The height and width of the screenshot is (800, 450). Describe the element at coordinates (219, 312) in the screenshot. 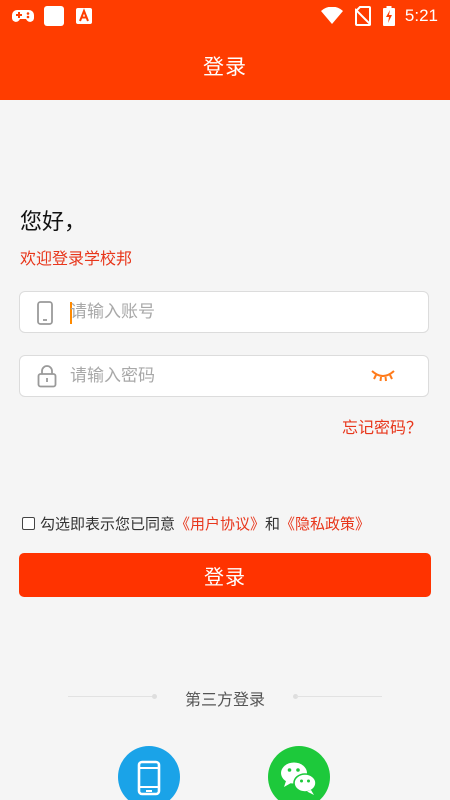

I see `account-input` at that location.